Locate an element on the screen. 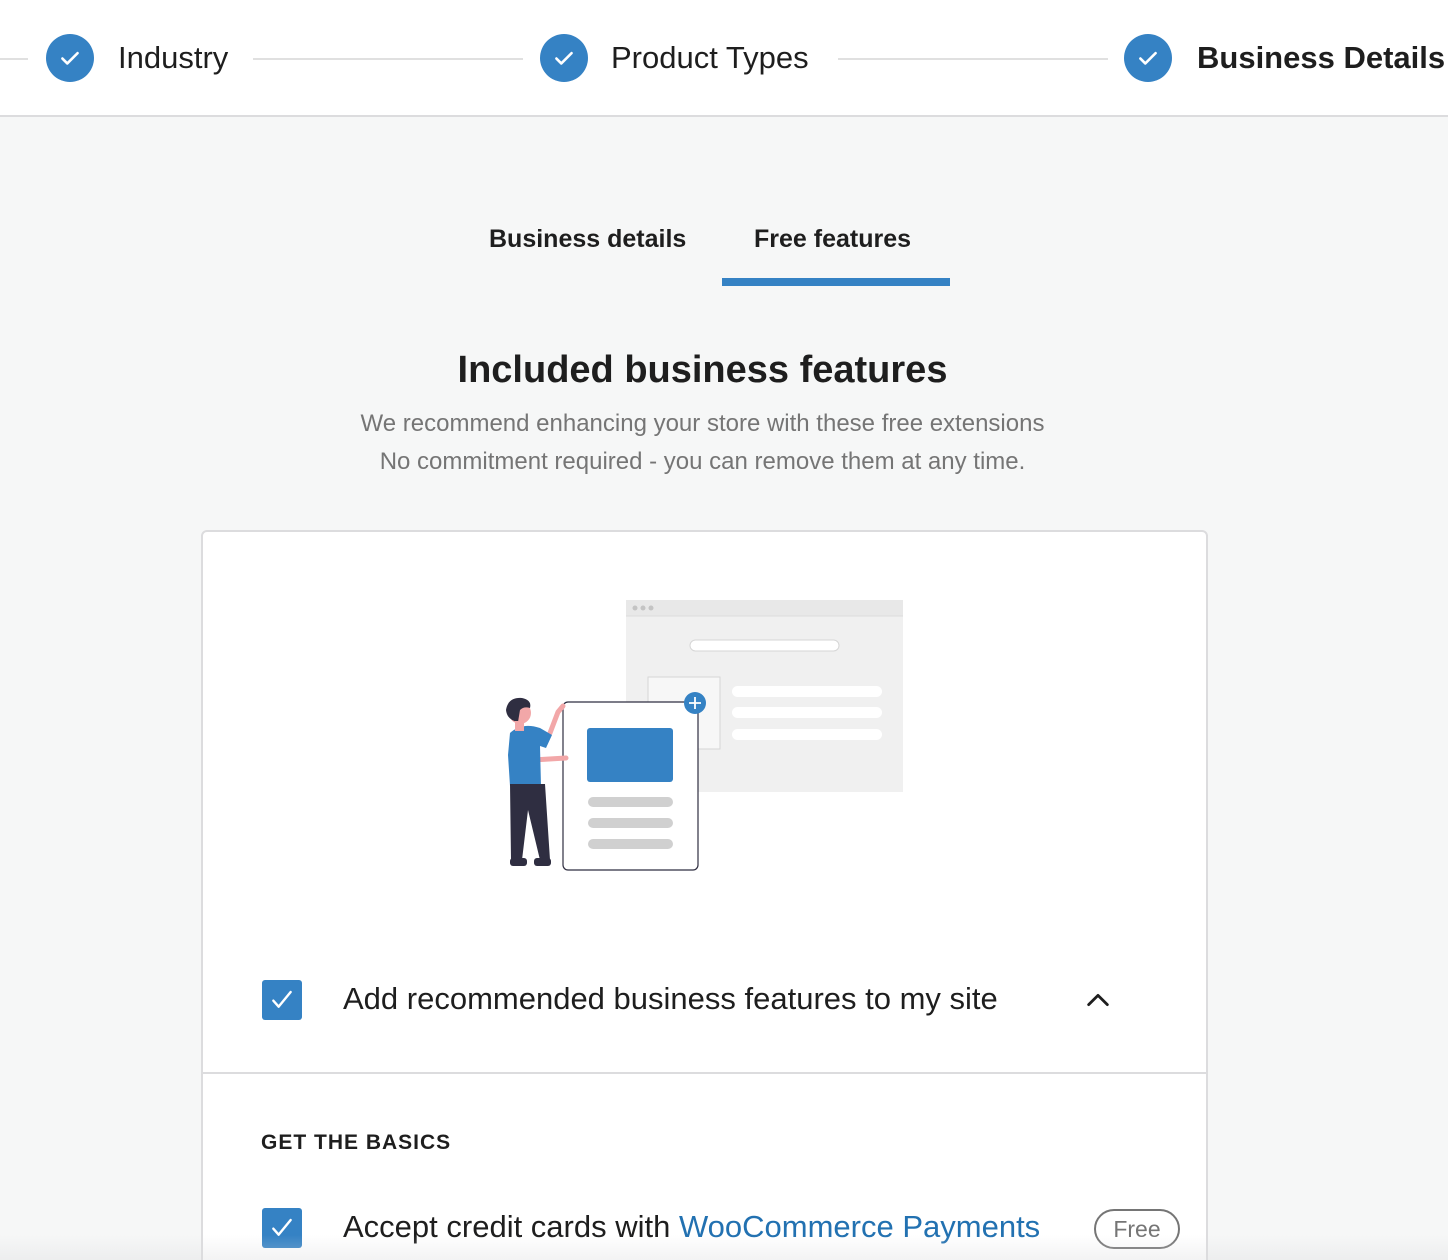  setup-stepper: Industry Product Types Business Details is located at coordinates (724, 58).